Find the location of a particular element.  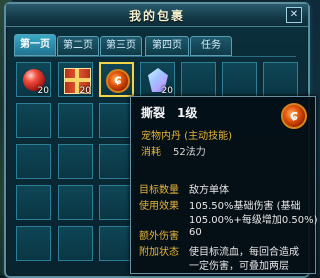

window-title: 我的包裹 is located at coordinates (156, 16).